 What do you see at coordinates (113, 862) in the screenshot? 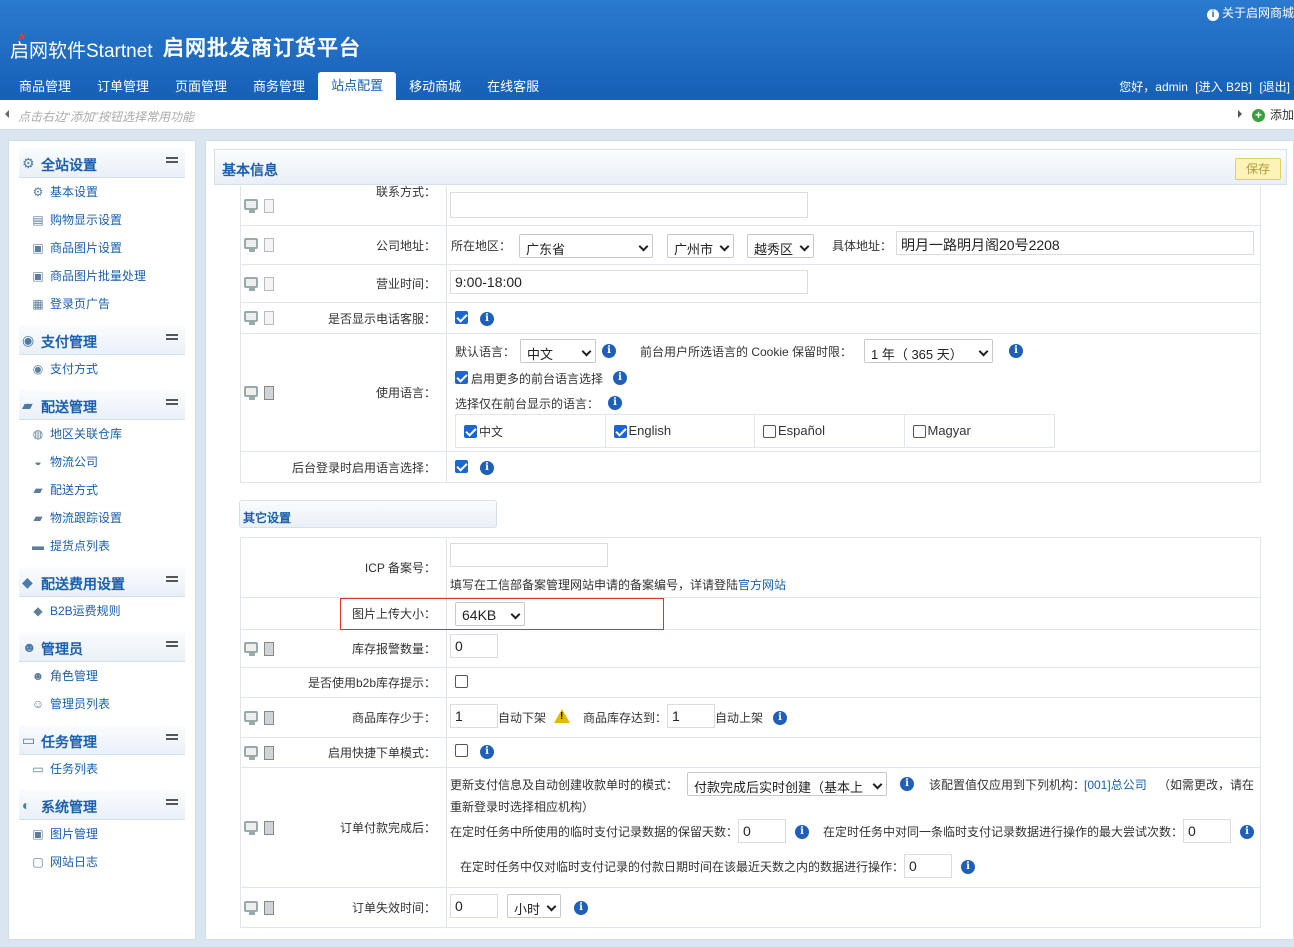
I see `sidebar-item: ▢ 网站日志` at bounding box center [113, 862].